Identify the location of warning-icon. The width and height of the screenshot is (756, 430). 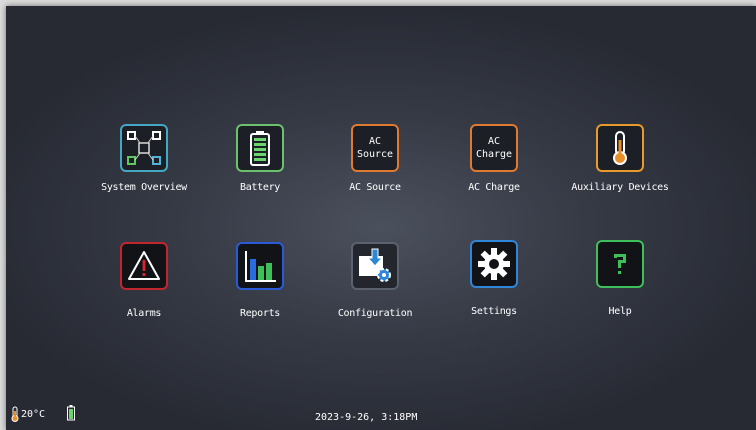
(144, 265).